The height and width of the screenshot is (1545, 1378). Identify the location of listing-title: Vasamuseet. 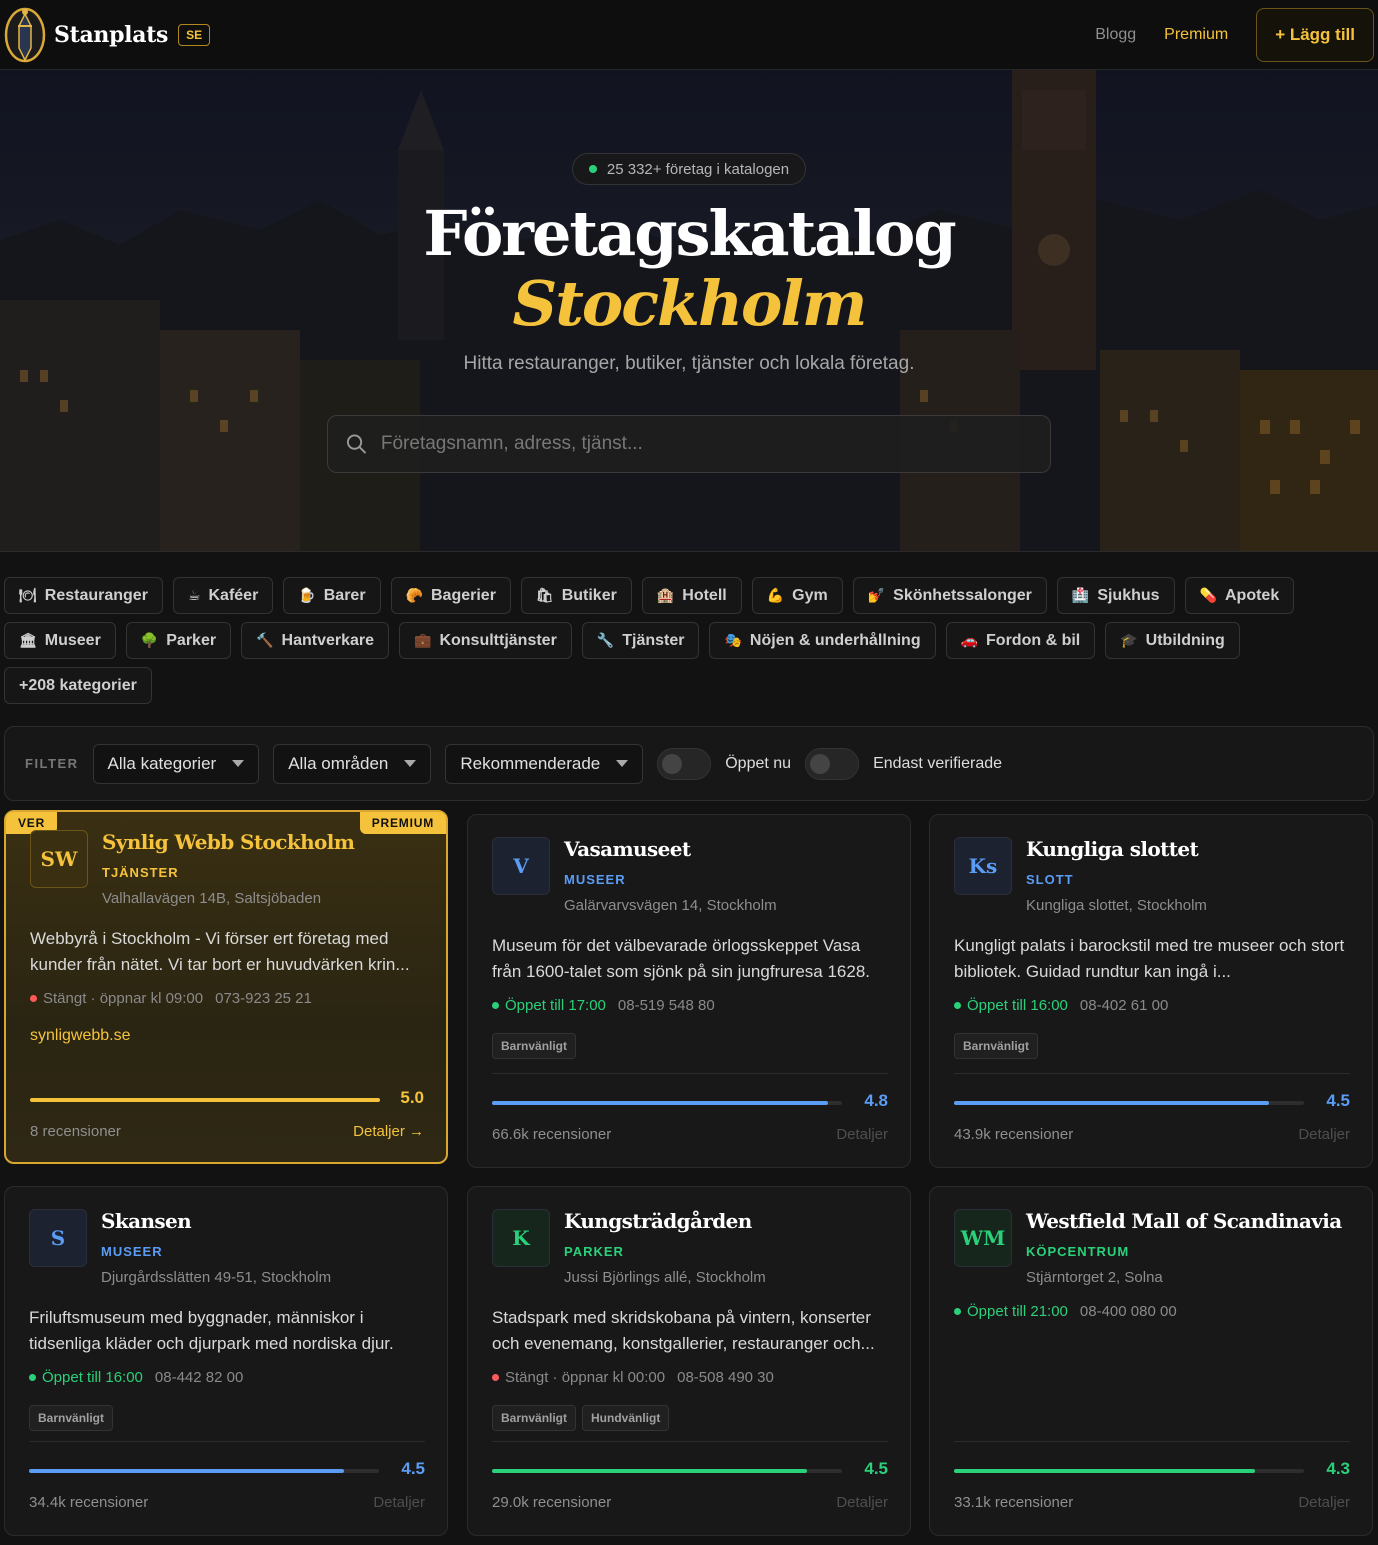
(627, 849).